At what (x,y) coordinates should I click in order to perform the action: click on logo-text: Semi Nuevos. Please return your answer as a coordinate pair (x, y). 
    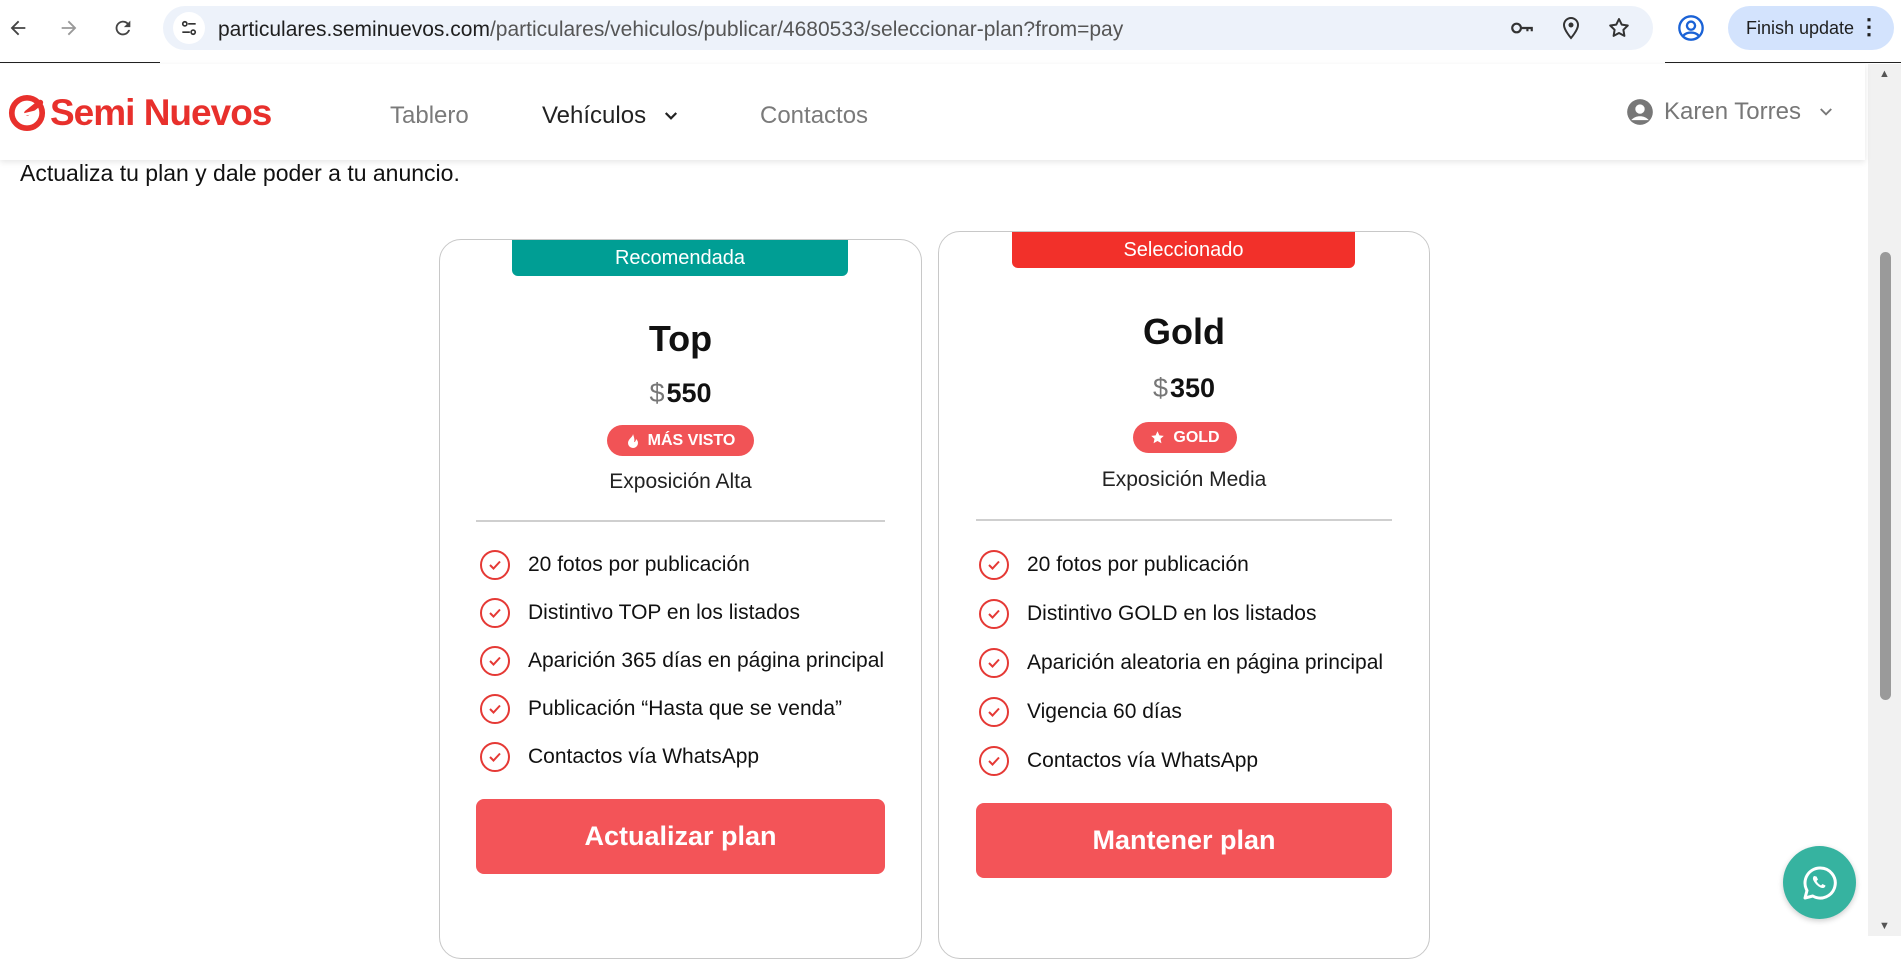
    Looking at the image, I should click on (161, 112).